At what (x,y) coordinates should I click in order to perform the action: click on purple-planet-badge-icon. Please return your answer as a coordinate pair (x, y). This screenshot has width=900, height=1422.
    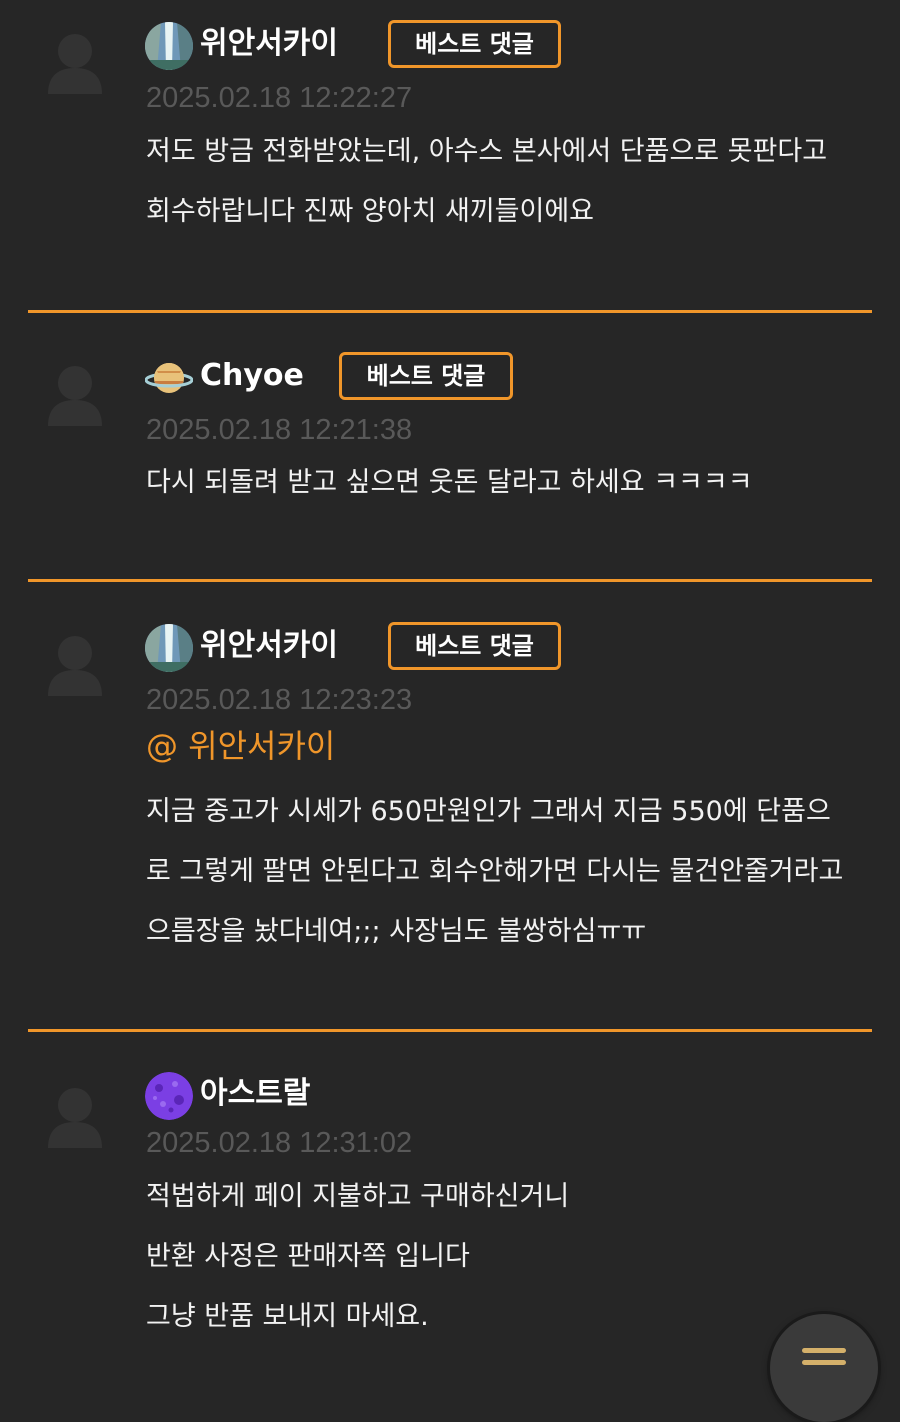
    Looking at the image, I should click on (169, 1096).